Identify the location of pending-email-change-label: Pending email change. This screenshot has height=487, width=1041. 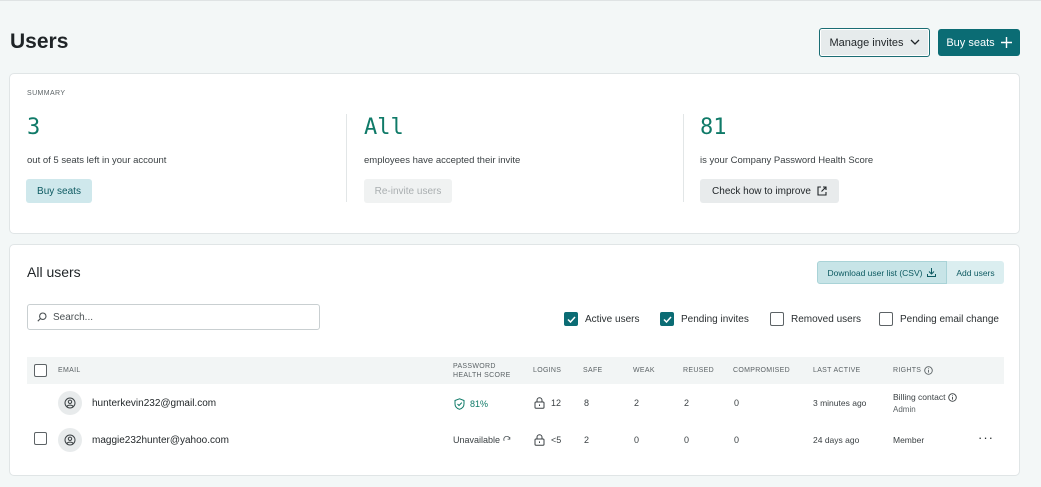
(949, 319).